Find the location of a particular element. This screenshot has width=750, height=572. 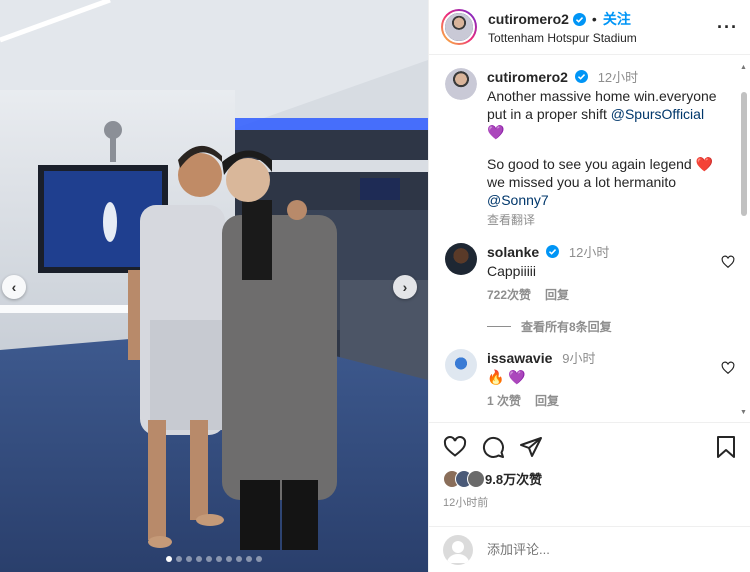

divider-line is located at coordinates (499, 326).